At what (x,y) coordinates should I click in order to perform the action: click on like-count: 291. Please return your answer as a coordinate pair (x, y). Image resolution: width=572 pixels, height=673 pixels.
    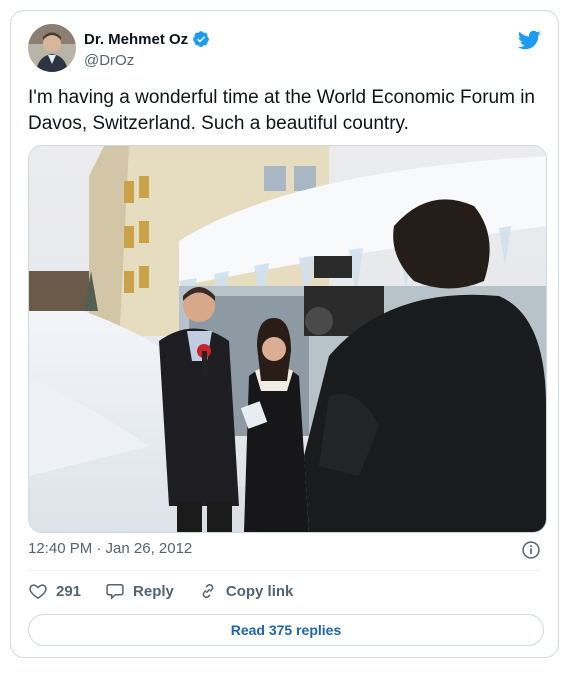
    Looking at the image, I should click on (69, 591).